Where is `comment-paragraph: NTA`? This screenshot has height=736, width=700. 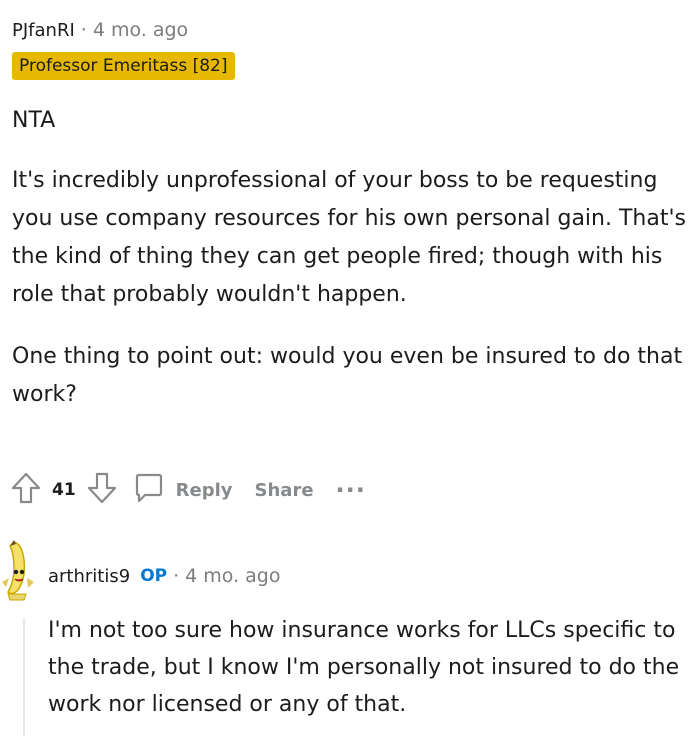
comment-paragraph: NTA is located at coordinates (34, 120).